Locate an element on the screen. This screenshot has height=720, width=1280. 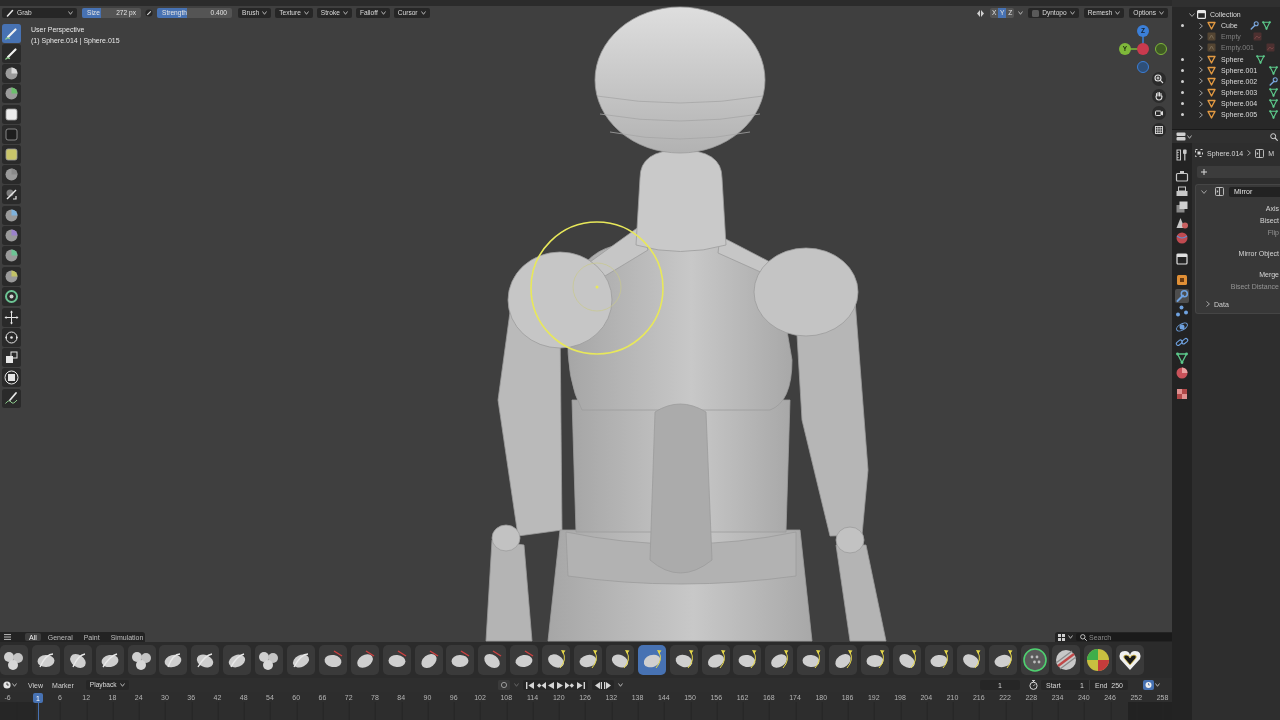
cone-sphere-icon is located at coordinates (1182, 222).